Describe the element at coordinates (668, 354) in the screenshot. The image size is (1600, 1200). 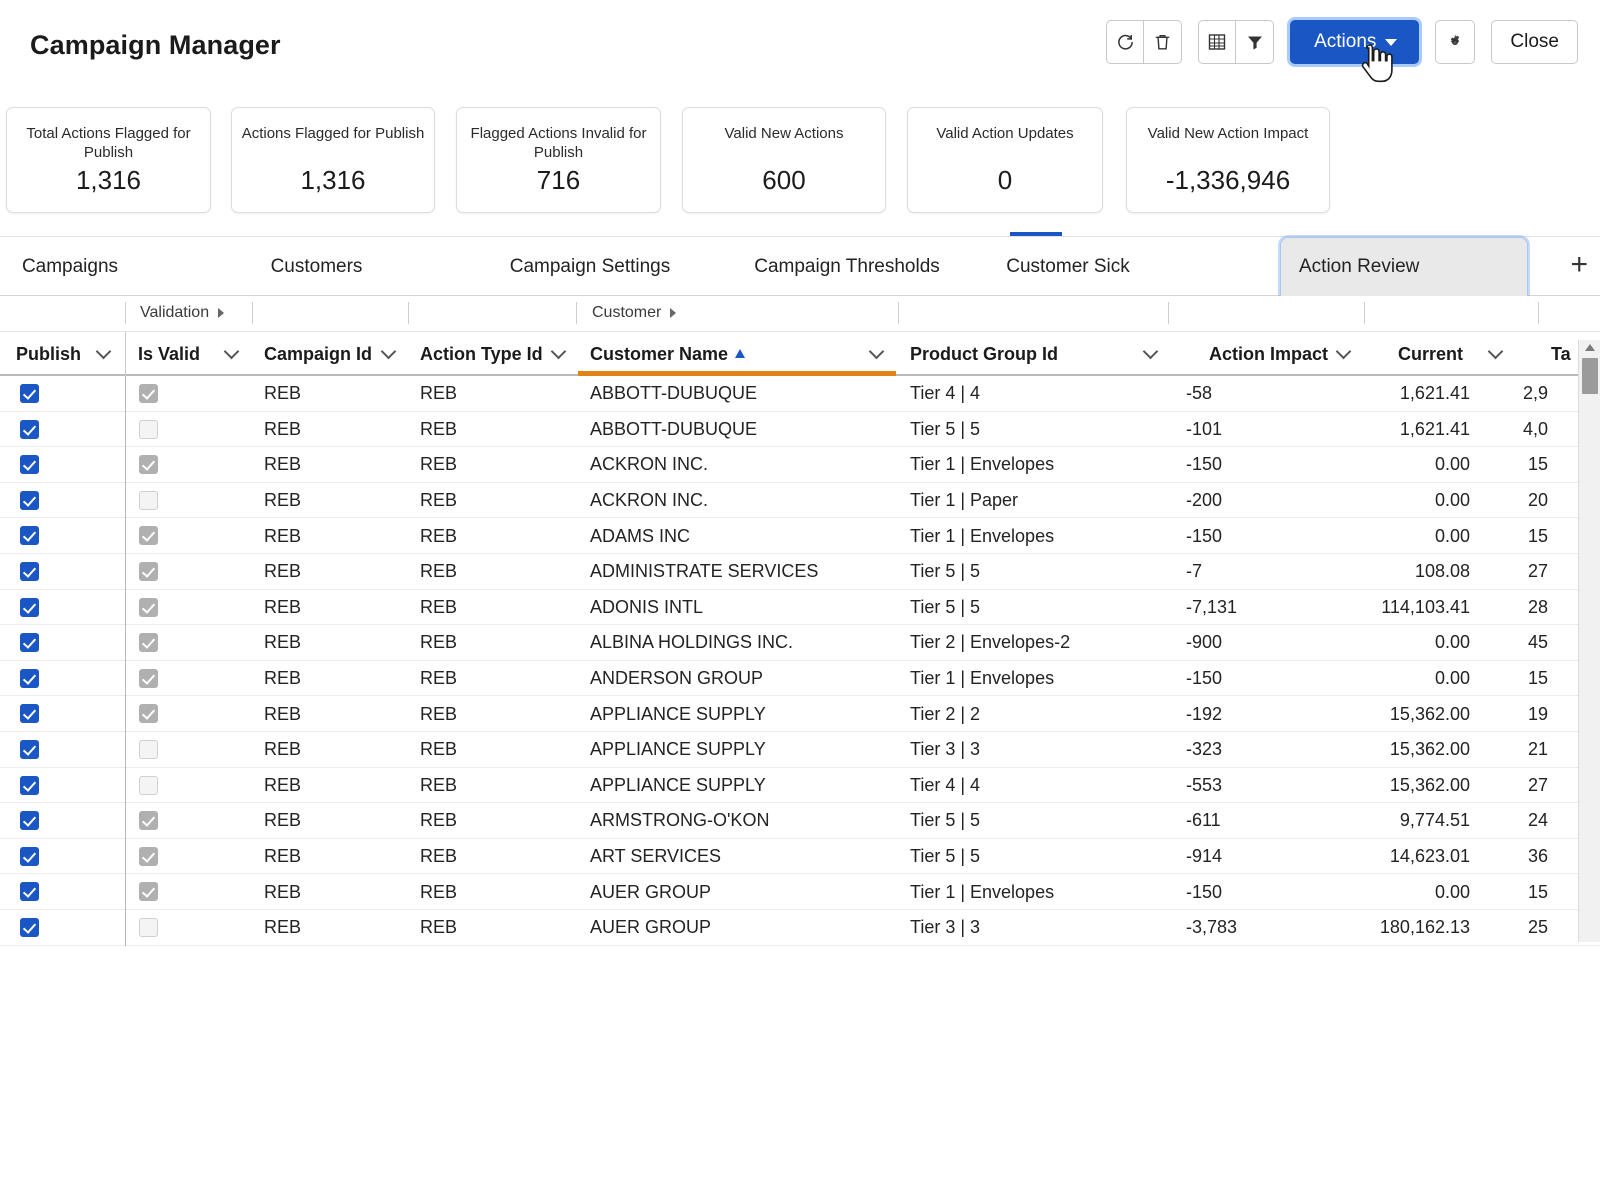
I see `column-header-customer-name: Customer Name` at that location.